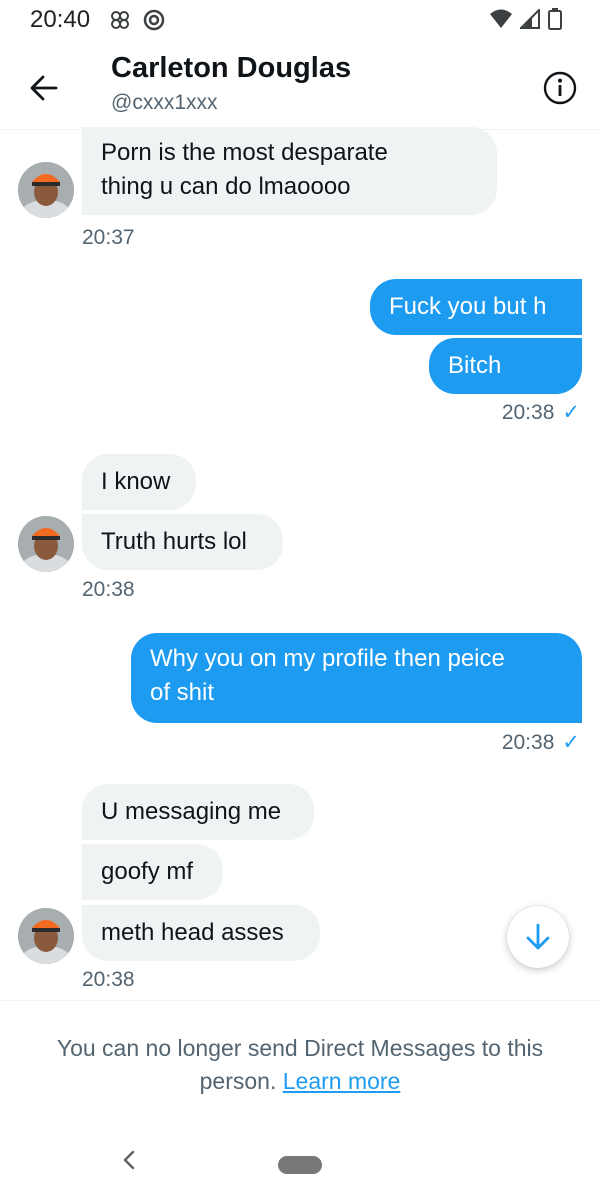  I want to click on nav-back-button, so click(129, 1162).